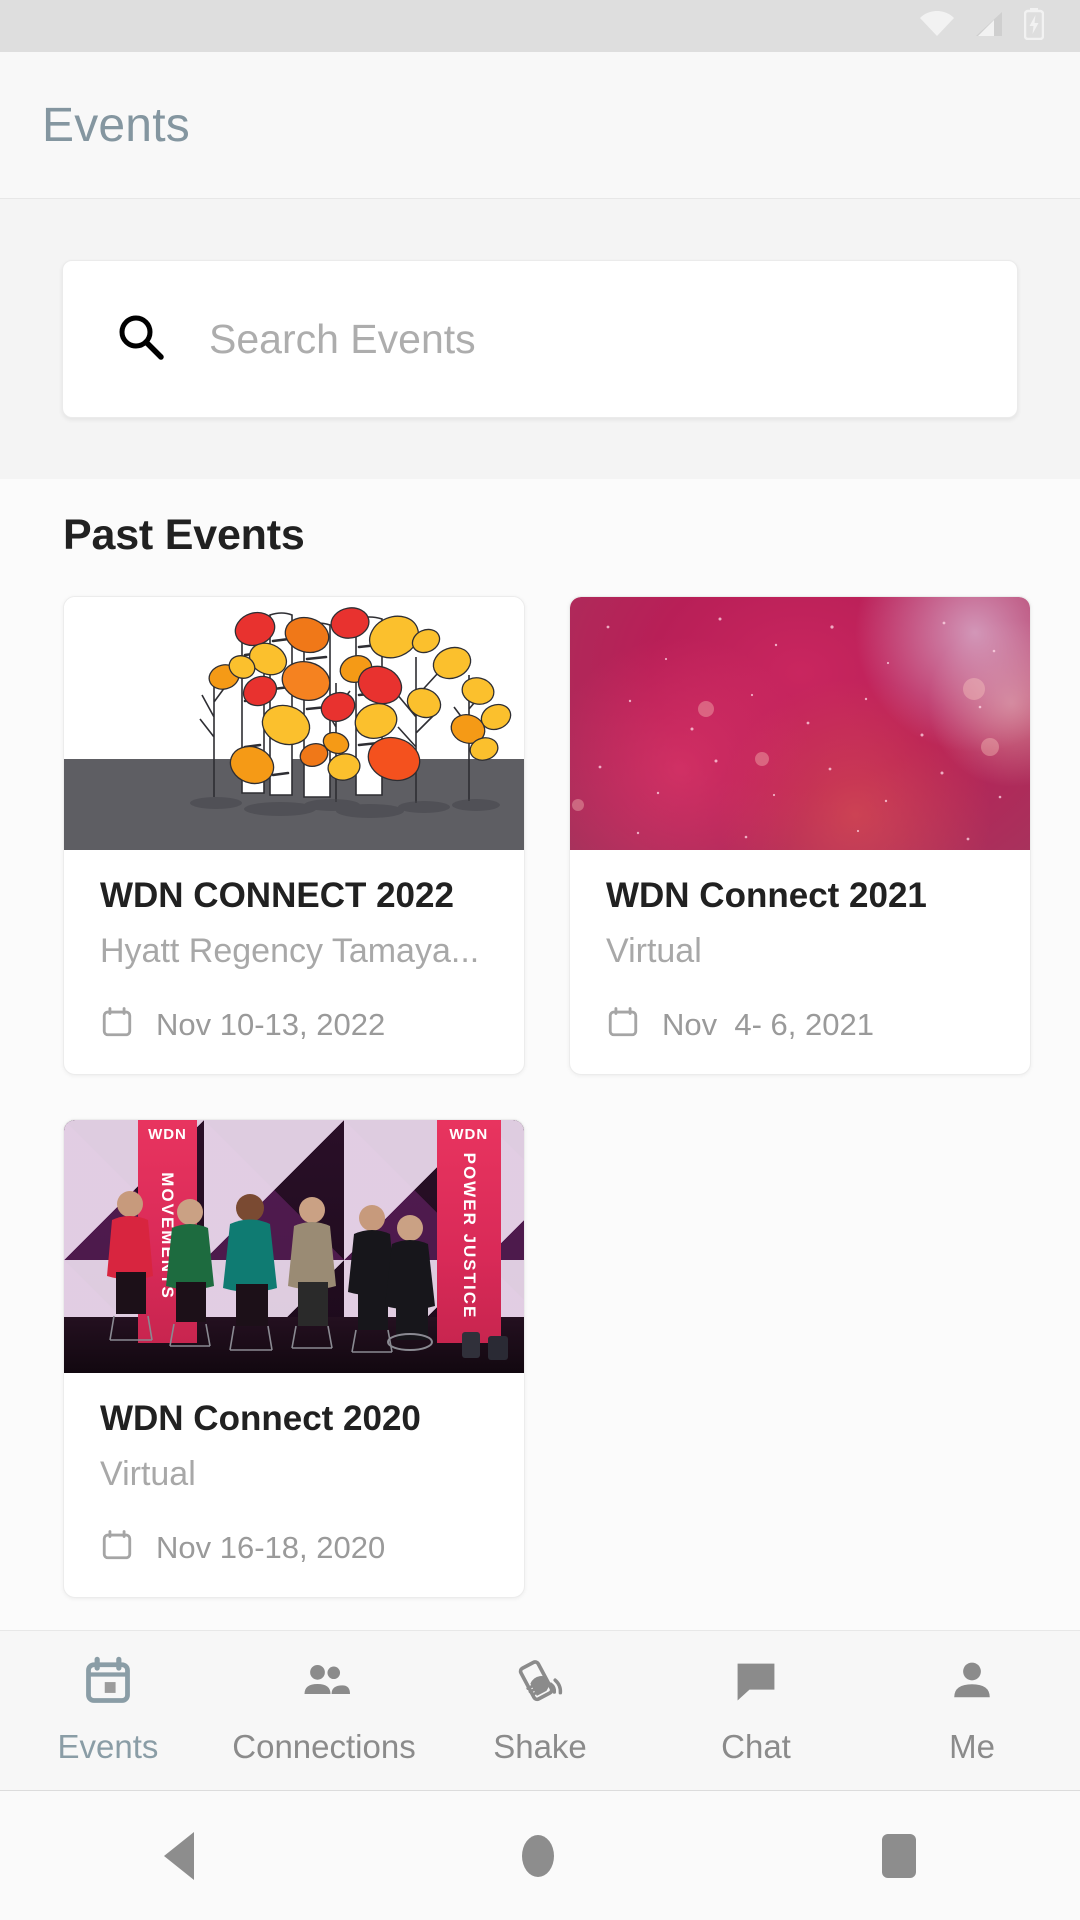 The width and height of the screenshot is (1080, 1920). Describe the element at coordinates (260, 1418) in the screenshot. I see `event-title: WDN Connect 2020` at that location.